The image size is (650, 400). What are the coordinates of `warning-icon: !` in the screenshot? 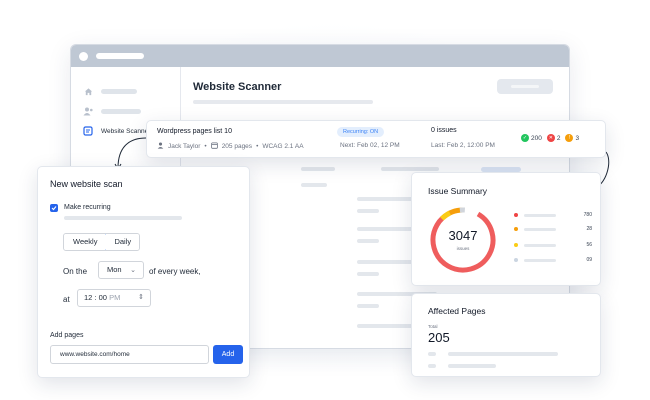 It's located at (569, 138).